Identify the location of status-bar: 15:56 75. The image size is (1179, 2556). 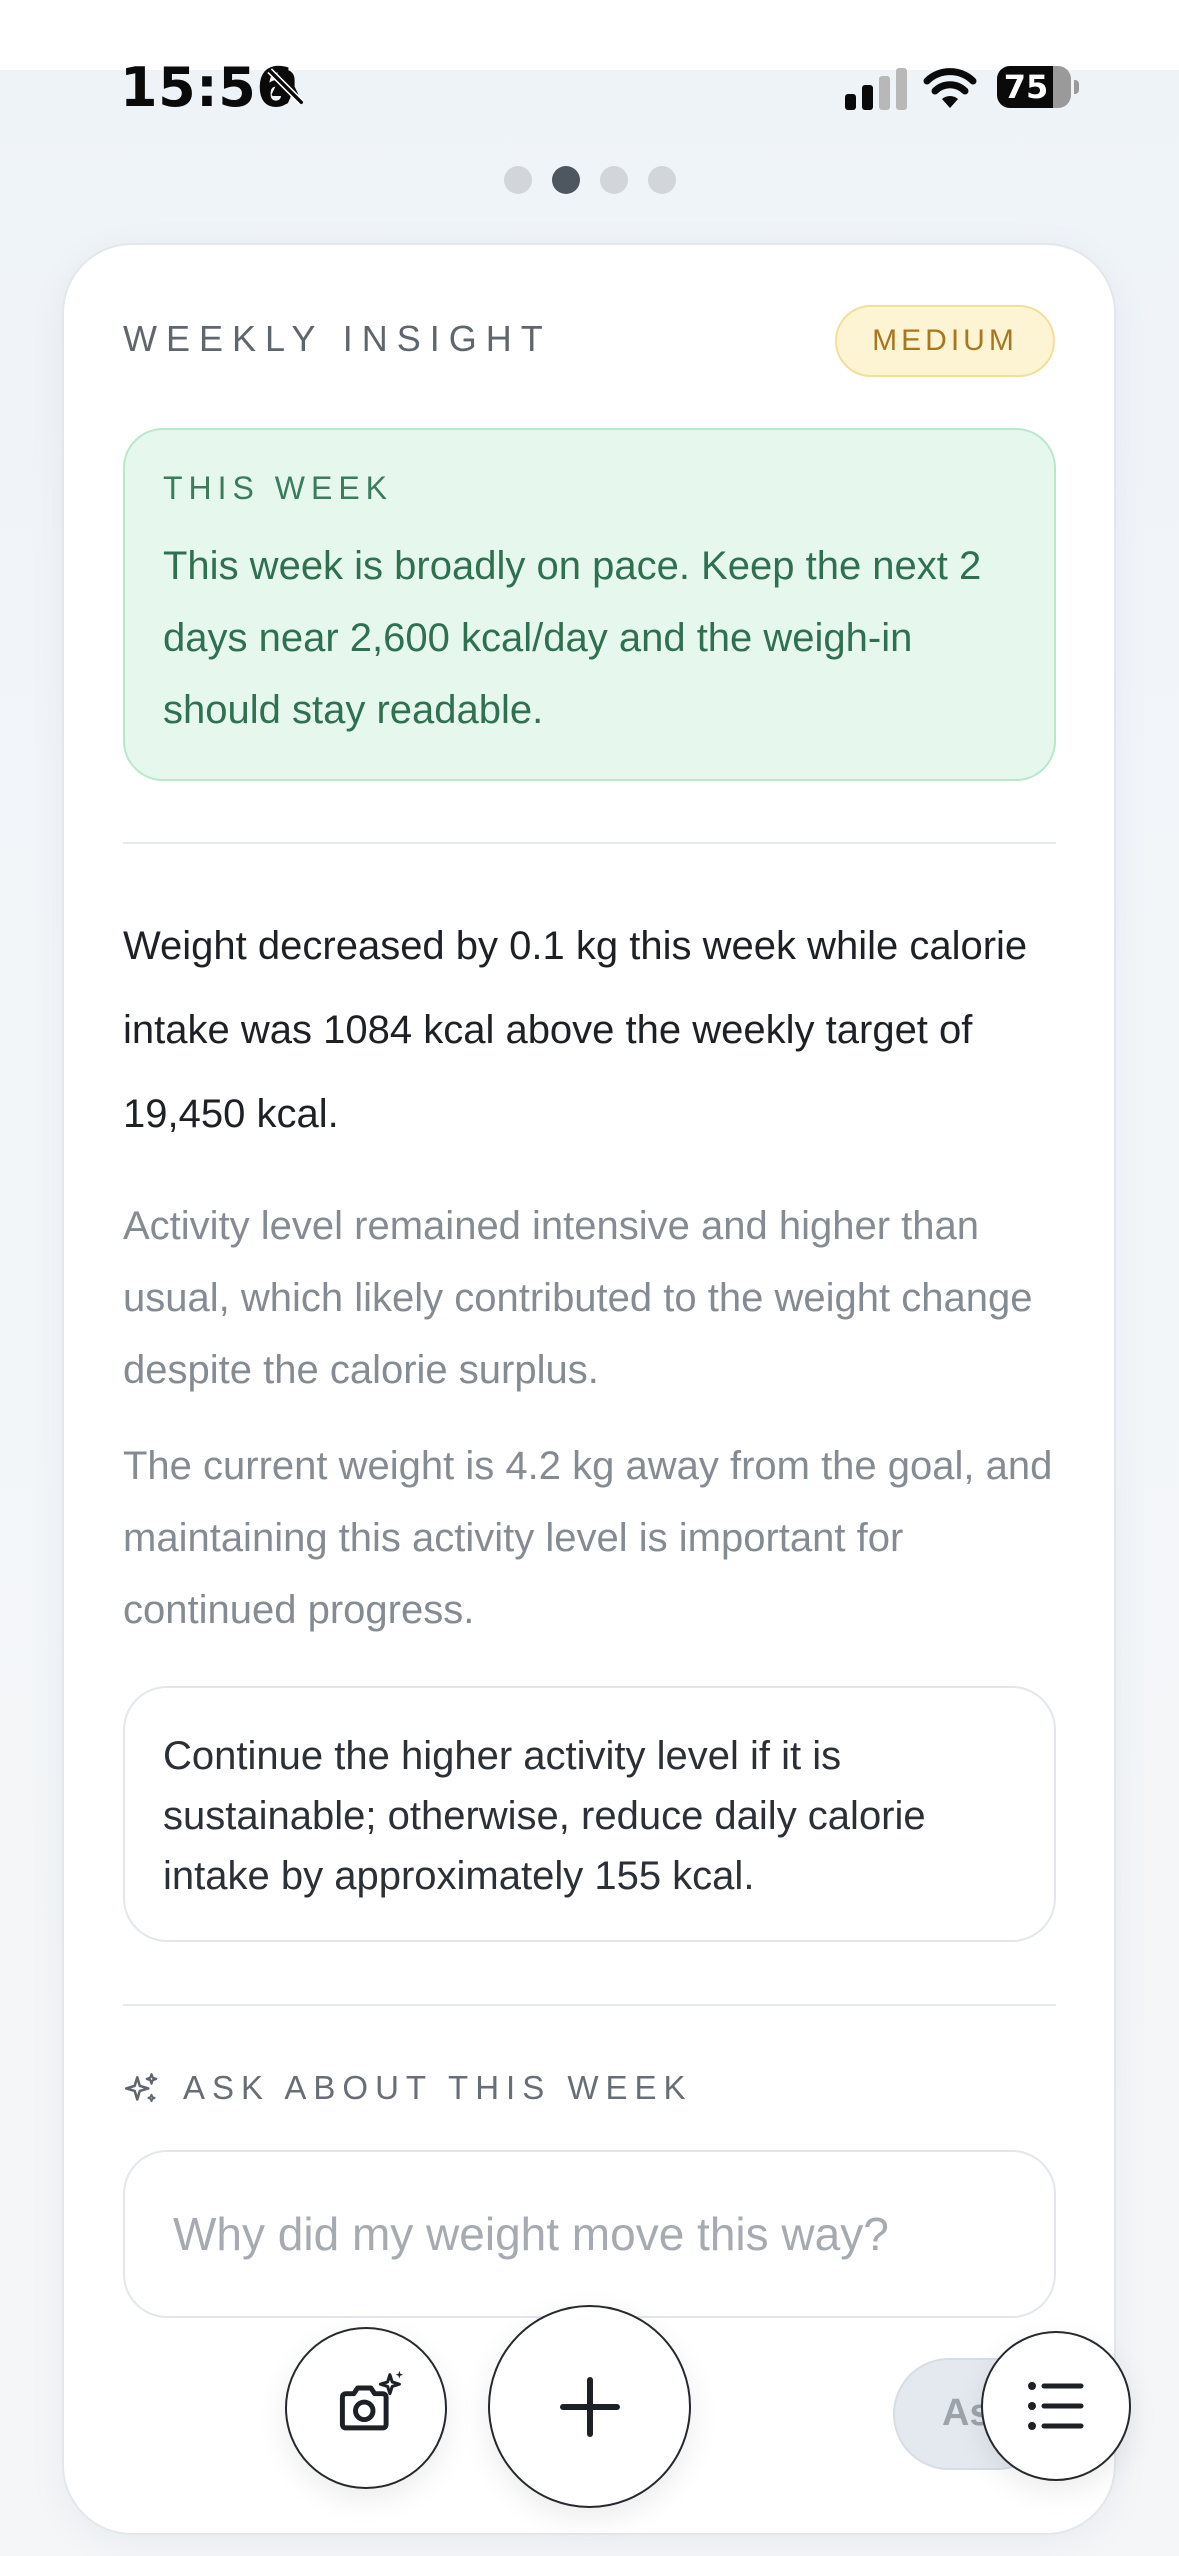
(589, 75).